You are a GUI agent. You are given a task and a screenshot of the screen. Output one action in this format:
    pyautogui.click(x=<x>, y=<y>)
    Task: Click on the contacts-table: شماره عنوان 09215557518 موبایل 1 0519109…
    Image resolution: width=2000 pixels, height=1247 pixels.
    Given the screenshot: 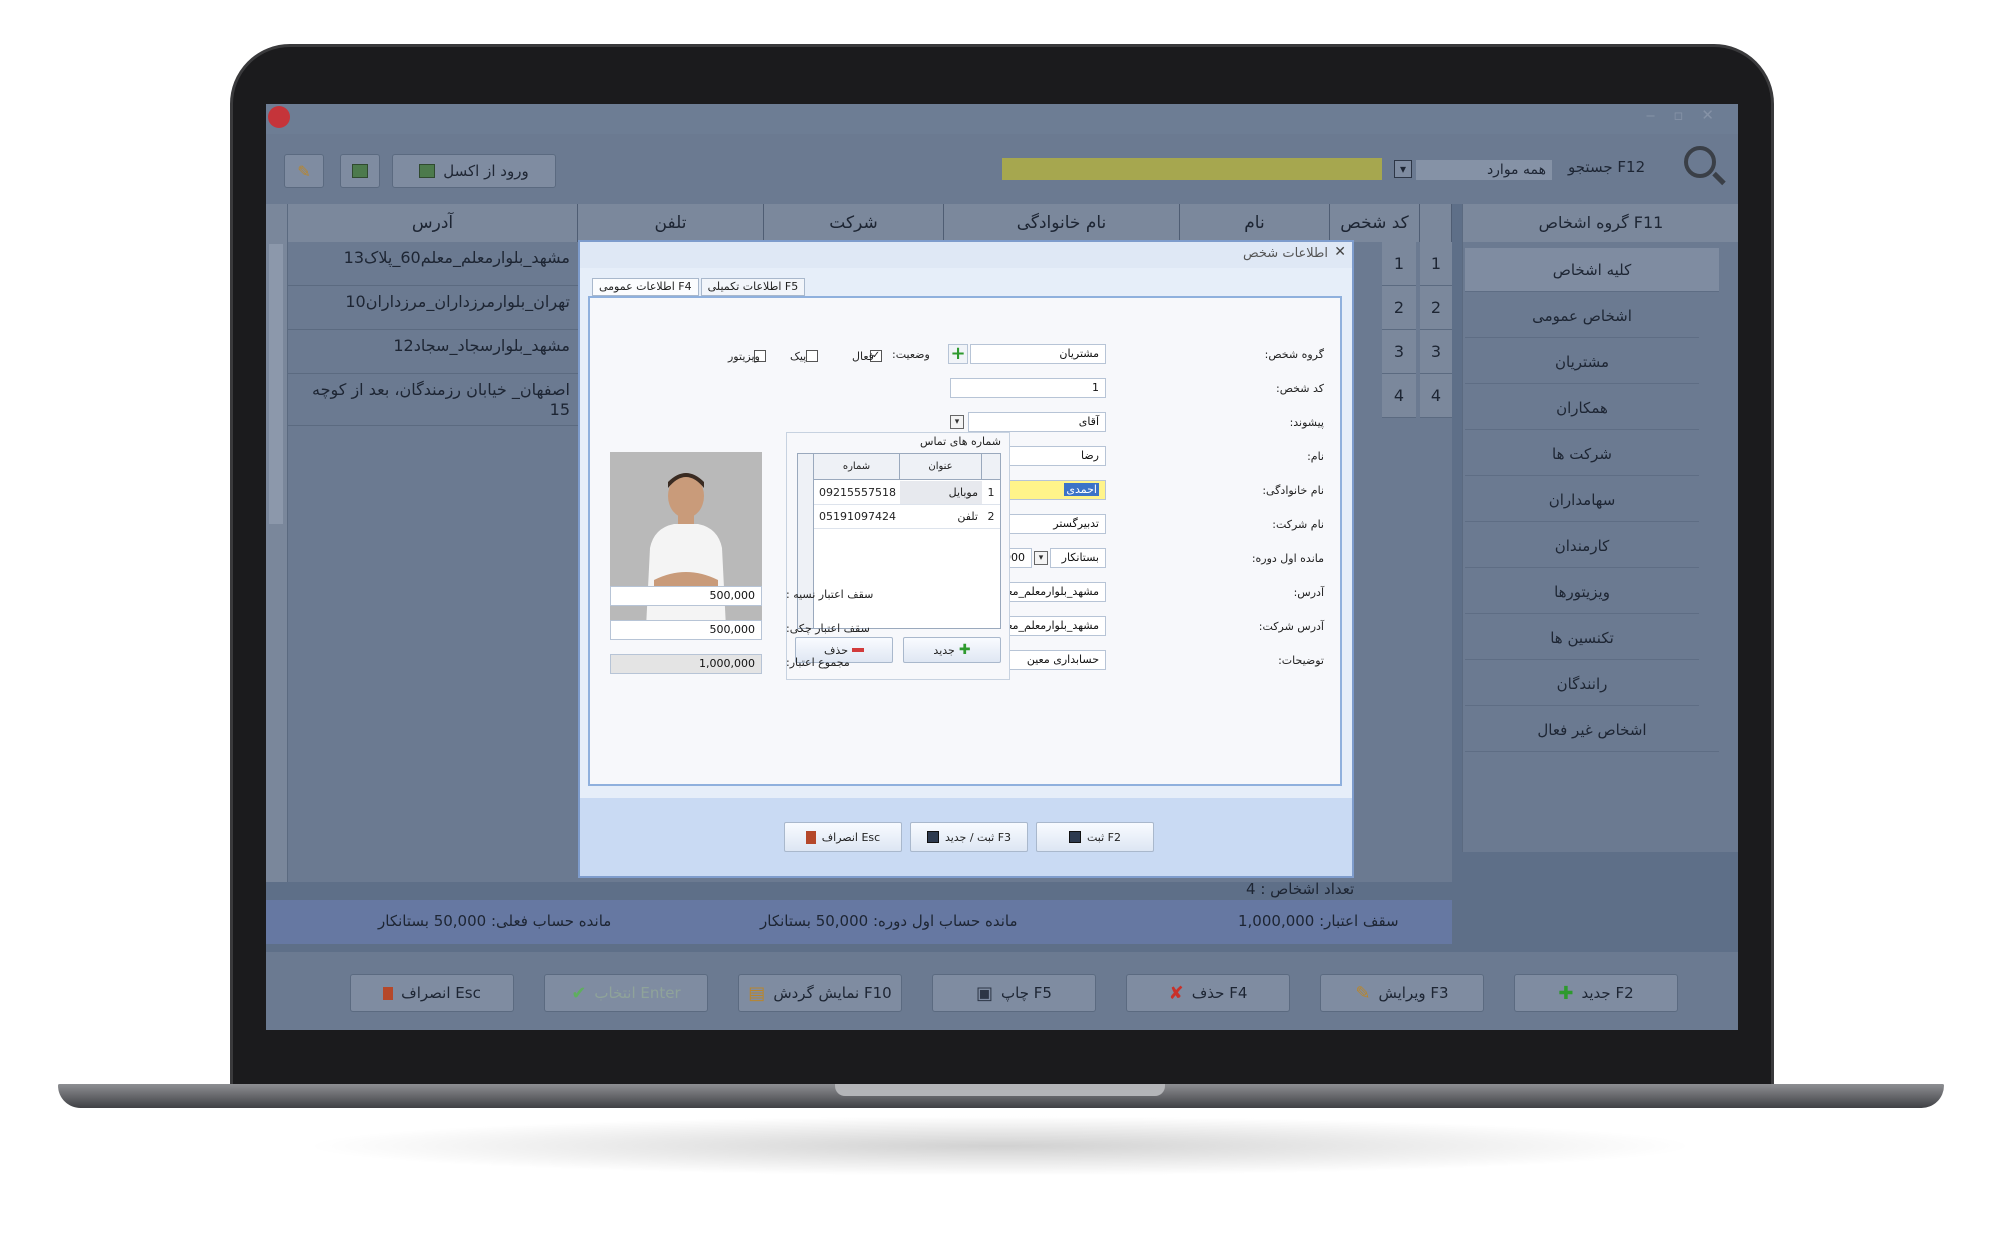 What is the action you would take?
    pyautogui.click(x=899, y=541)
    